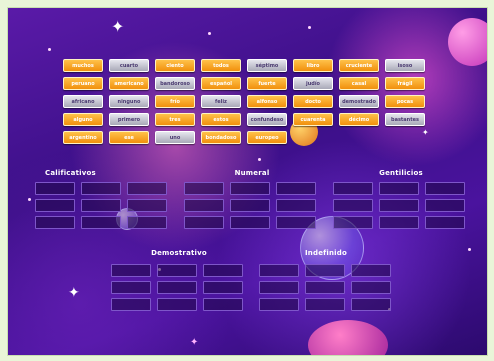 The height and width of the screenshot is (361, 494). What do you see at coordinates (313, 101) in the screenshot?
I see `word-tile: docto` at bounding box center [313, 101].